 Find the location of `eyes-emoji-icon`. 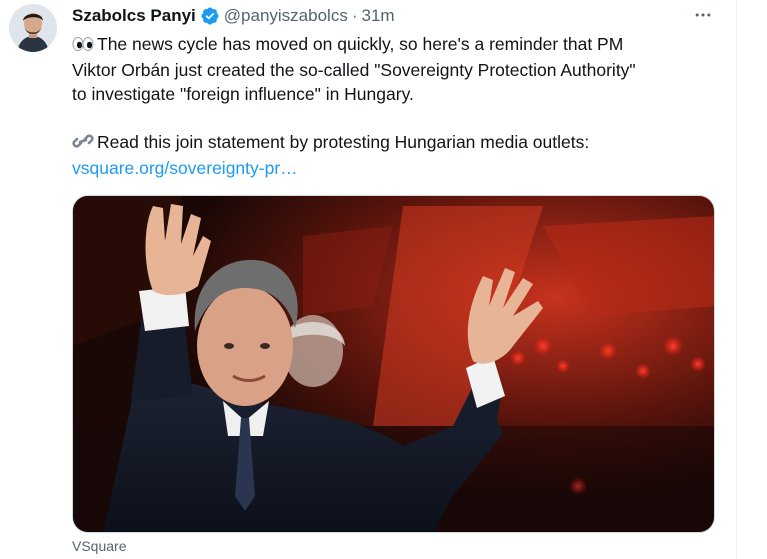

eyes-emoji-icon is located at coordinates (83, 46).